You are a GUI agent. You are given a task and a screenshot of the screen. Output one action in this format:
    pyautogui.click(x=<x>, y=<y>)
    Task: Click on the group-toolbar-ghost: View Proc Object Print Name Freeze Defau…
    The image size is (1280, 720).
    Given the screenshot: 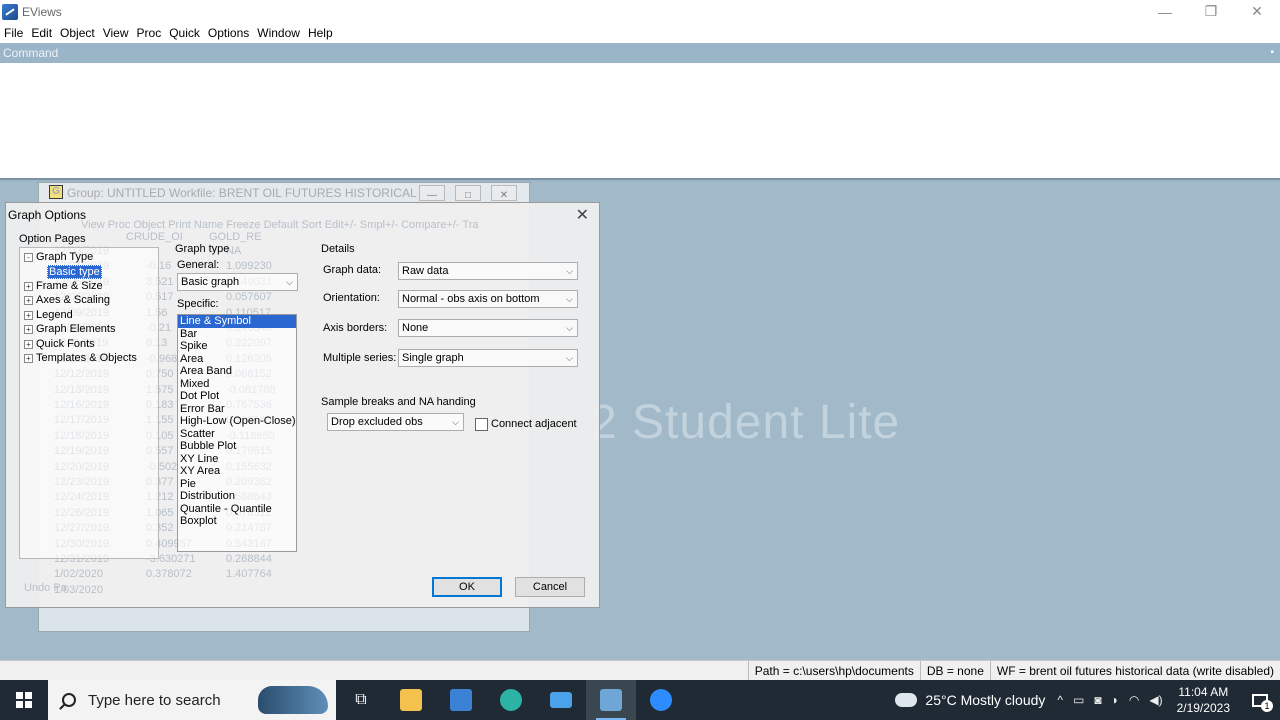 What is the action you would take?
    pyautogui.click(x=280, y=225)
    